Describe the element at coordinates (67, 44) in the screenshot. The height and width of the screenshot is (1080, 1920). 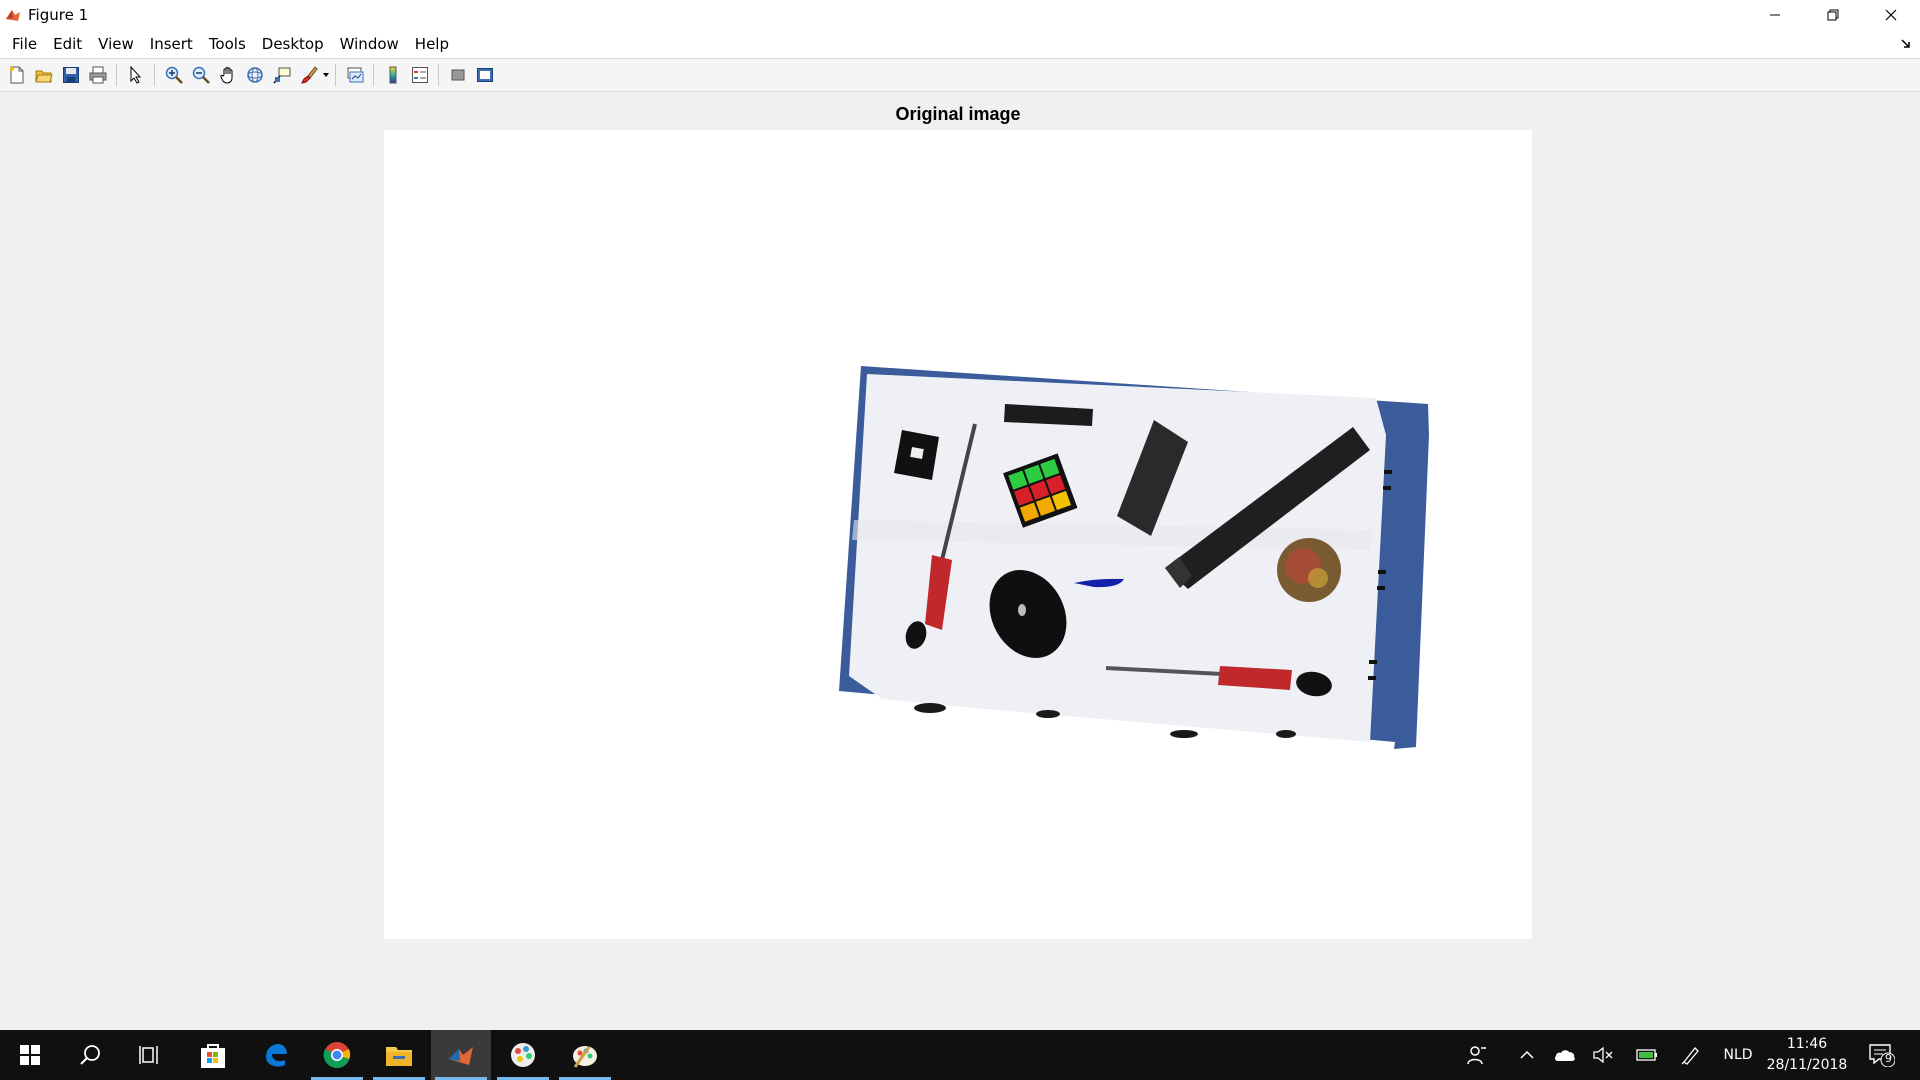
I see `menu-edit: Edit` at that location.